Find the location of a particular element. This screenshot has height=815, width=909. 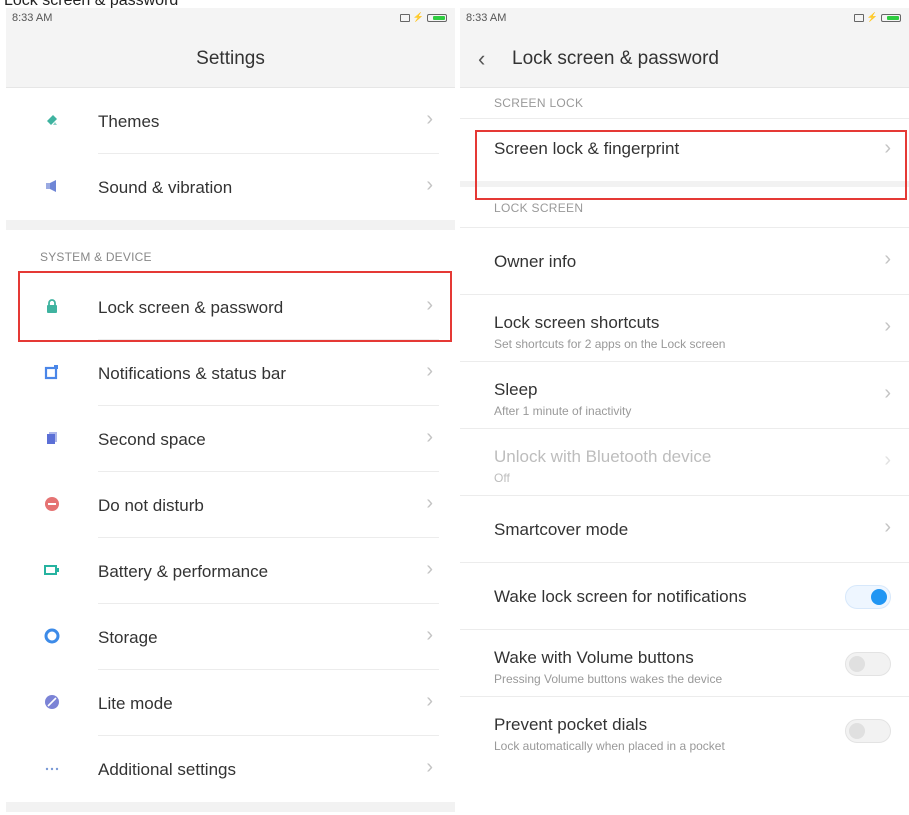

section-gap-bottom is located at coordinates (230, 807).